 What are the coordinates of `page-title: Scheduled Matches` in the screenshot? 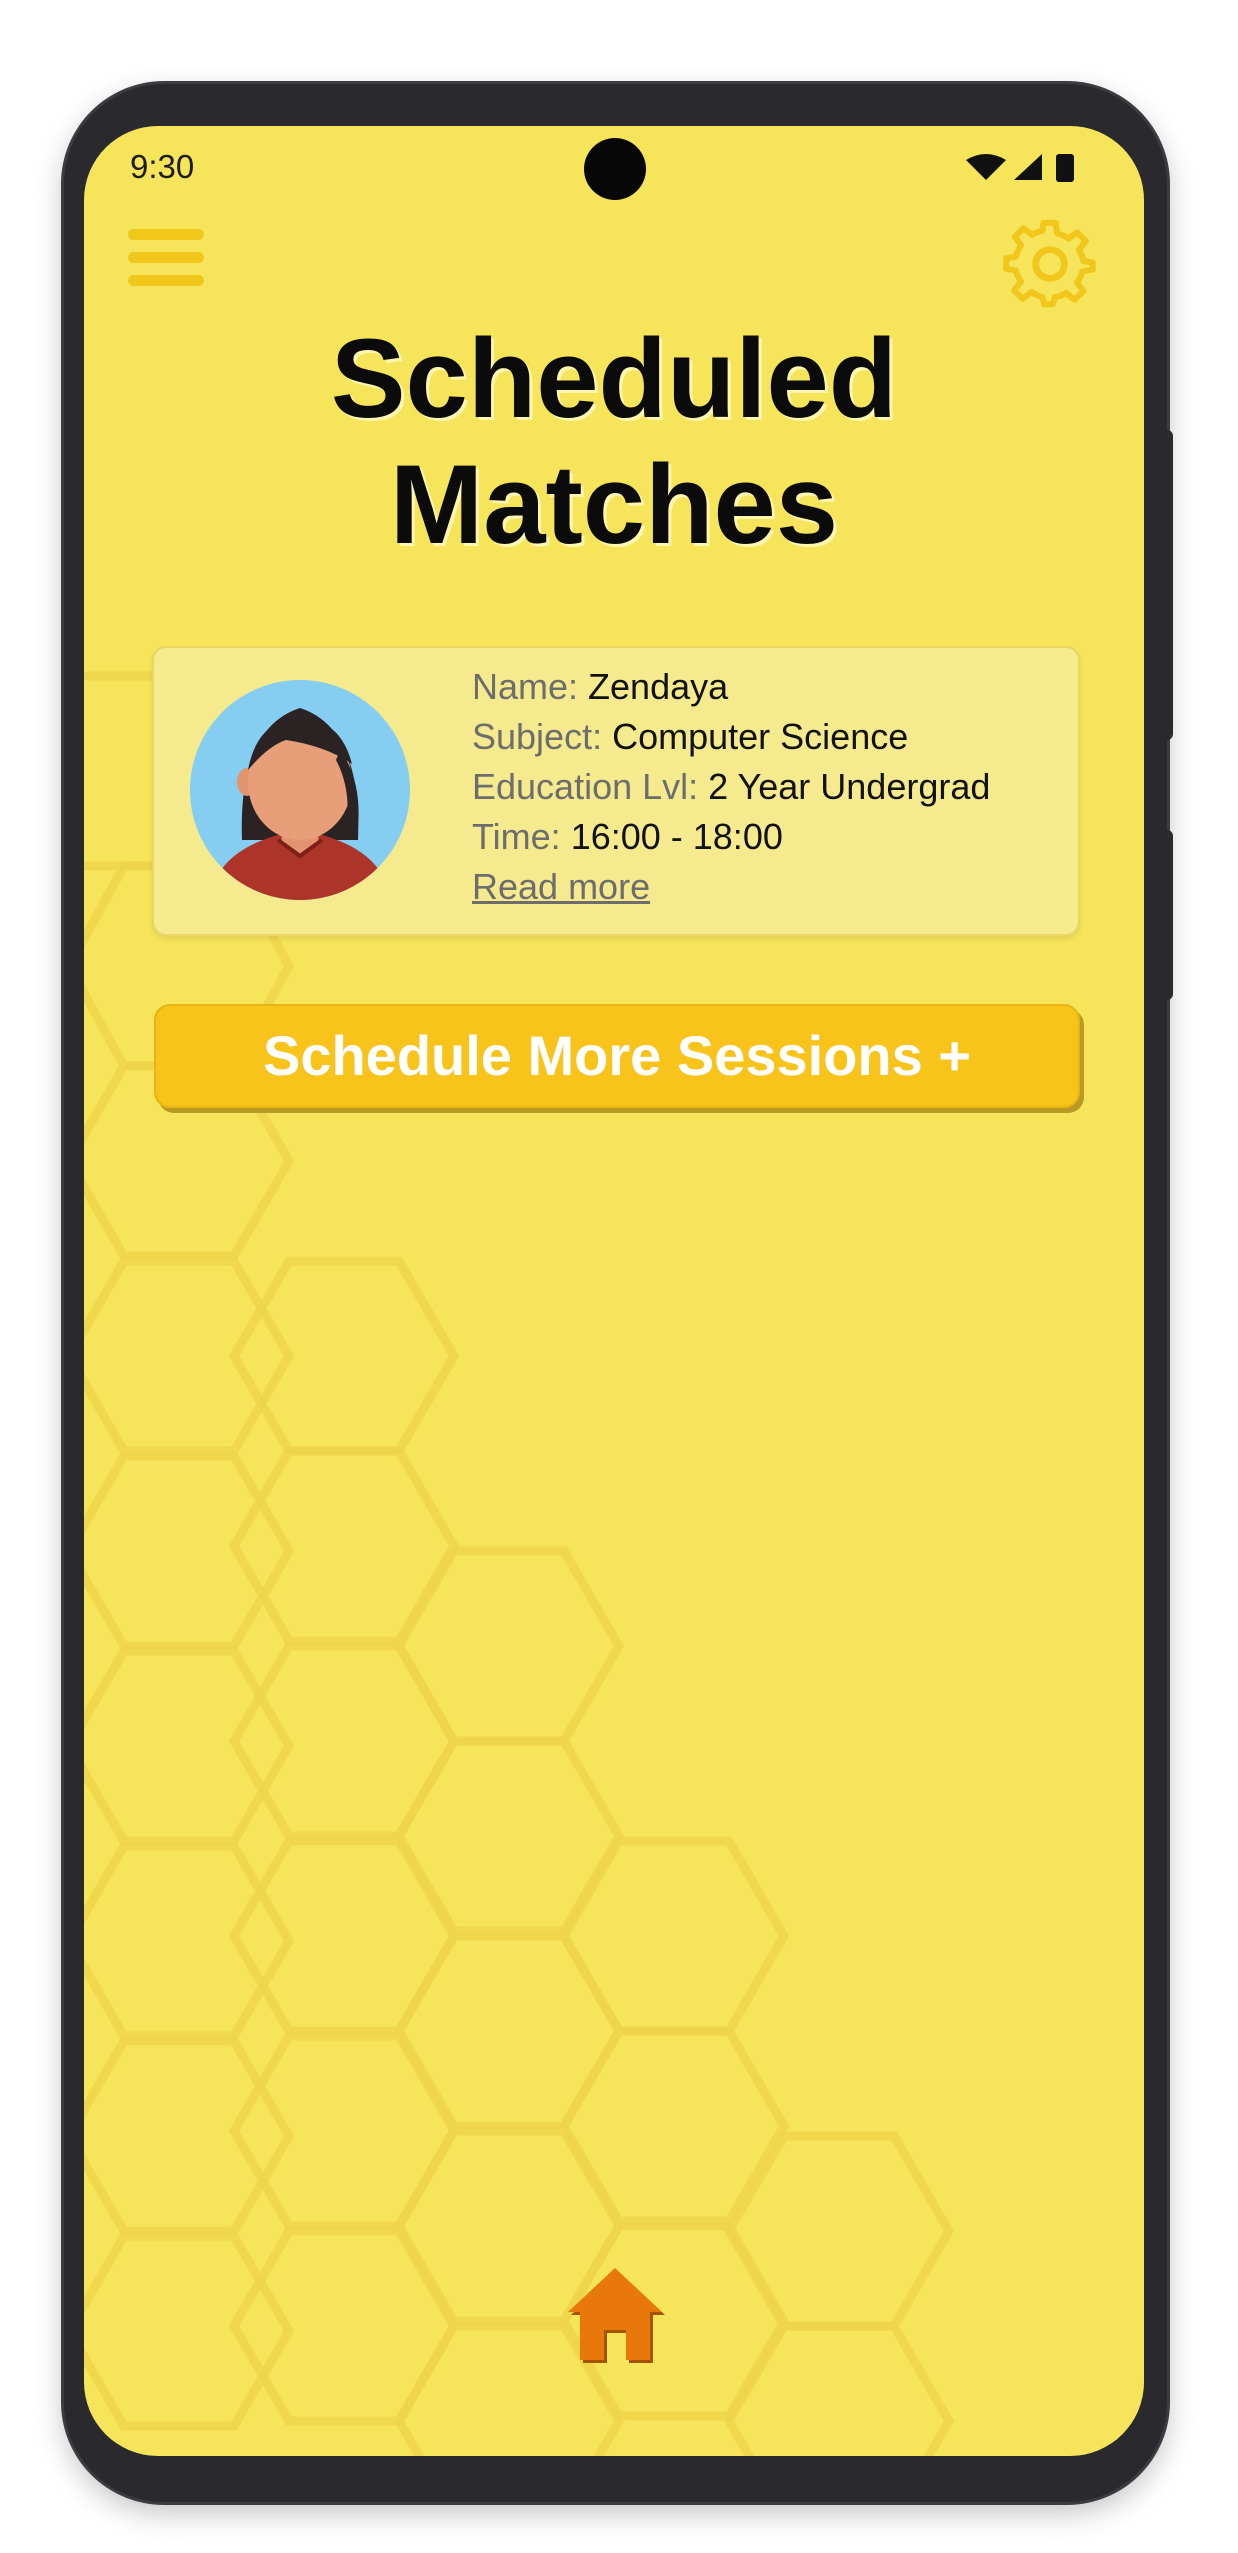 It's located at (614, 442).